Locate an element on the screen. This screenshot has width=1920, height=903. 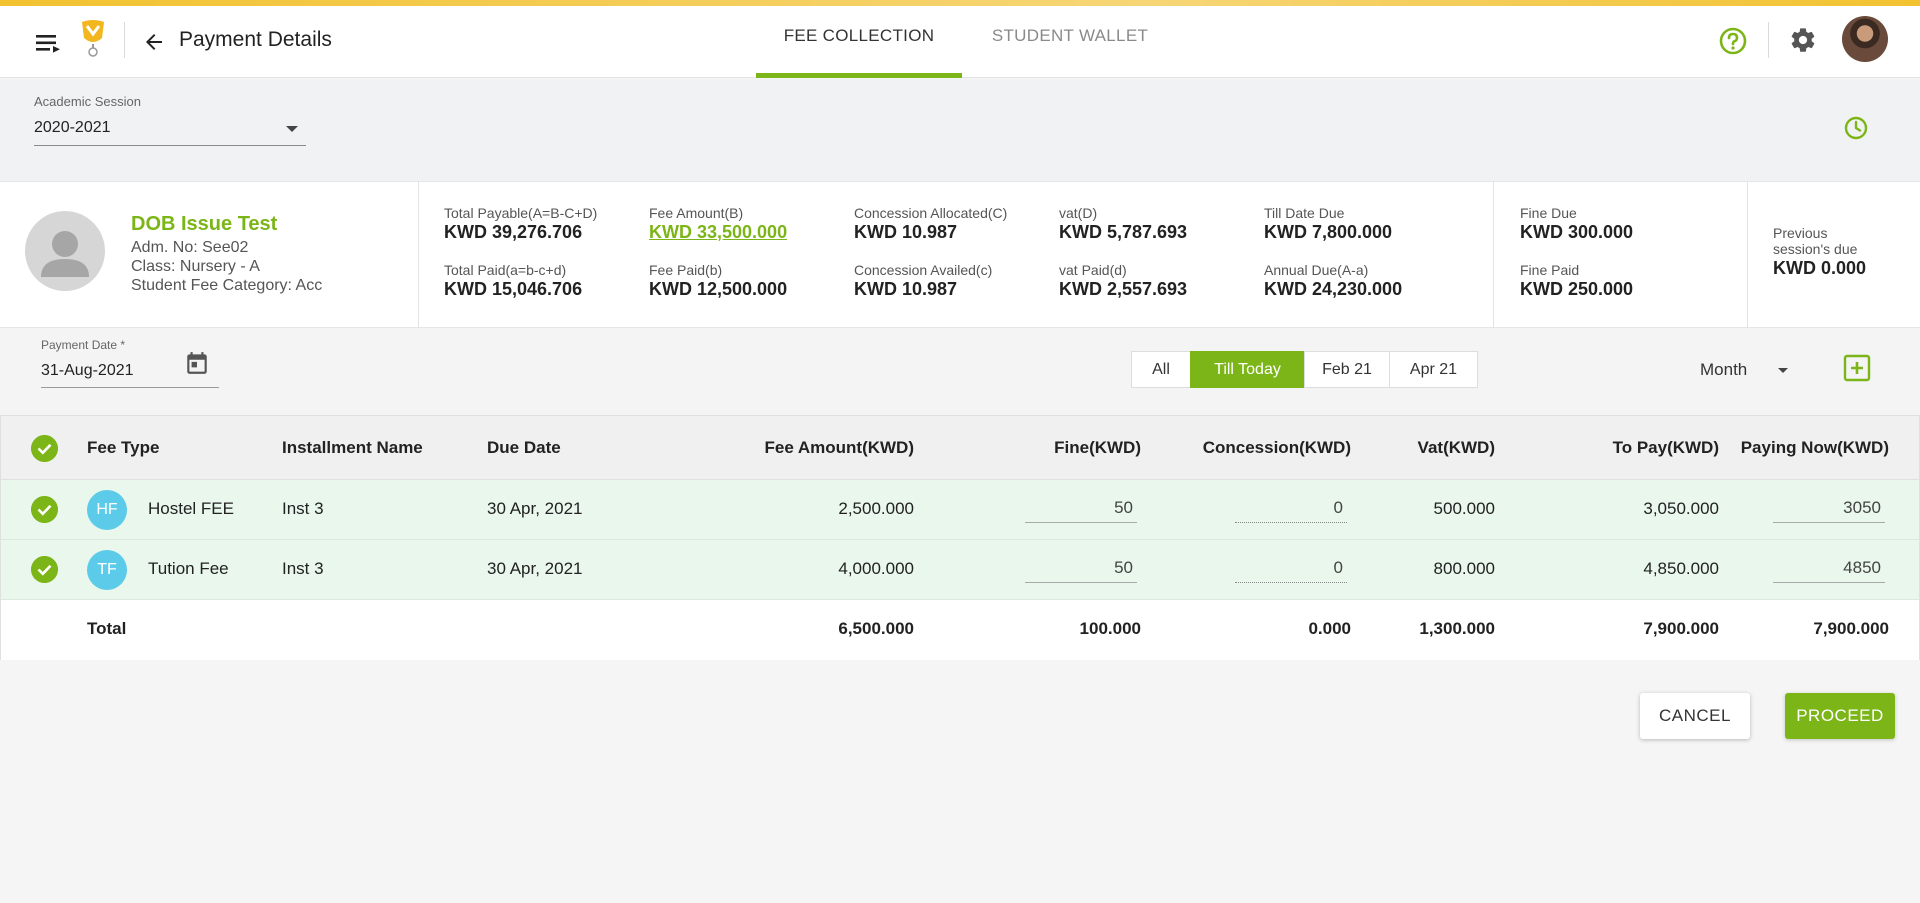
fee-paid-value: KWD 12,500.000 is located at coordinates (718, 289).